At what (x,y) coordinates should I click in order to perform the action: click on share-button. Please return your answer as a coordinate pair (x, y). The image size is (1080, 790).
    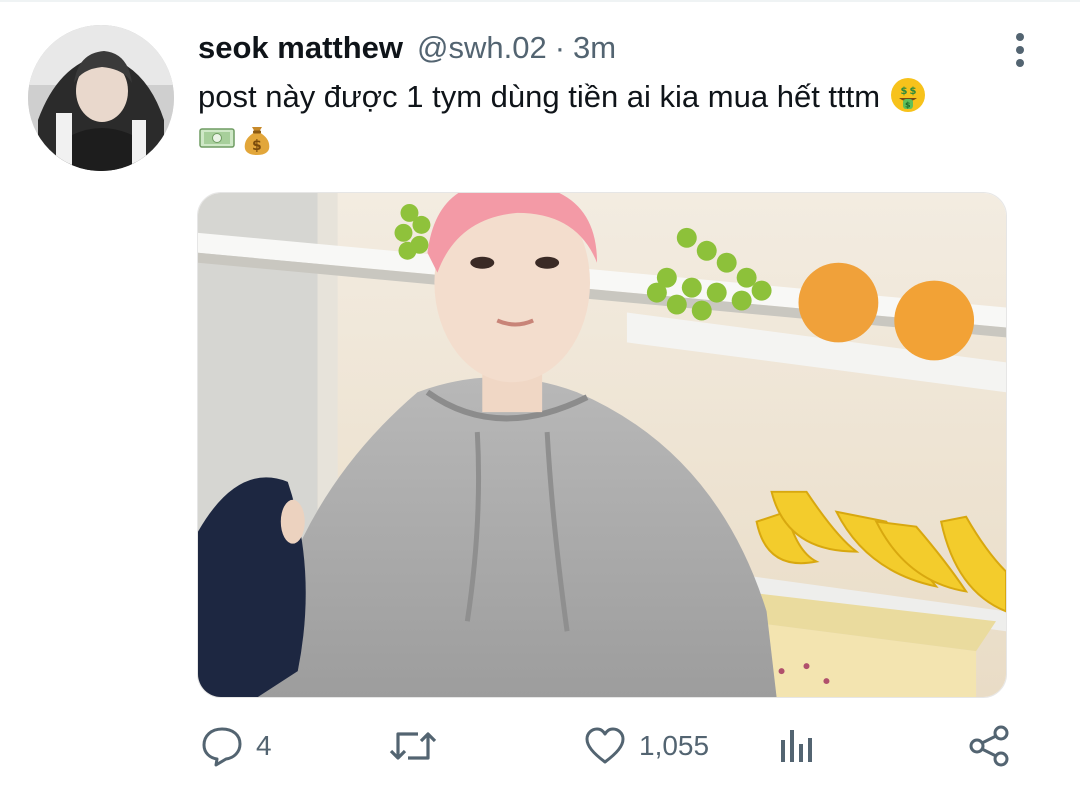
    Looking at the image, I should click on (990, 746).